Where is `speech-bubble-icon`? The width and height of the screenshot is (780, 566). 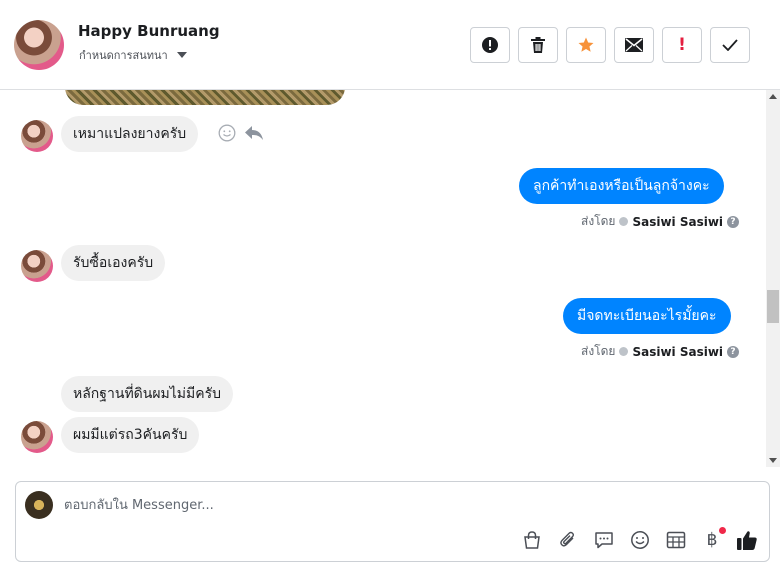
speech-bubble-icon is located at coordinates (604, 540).